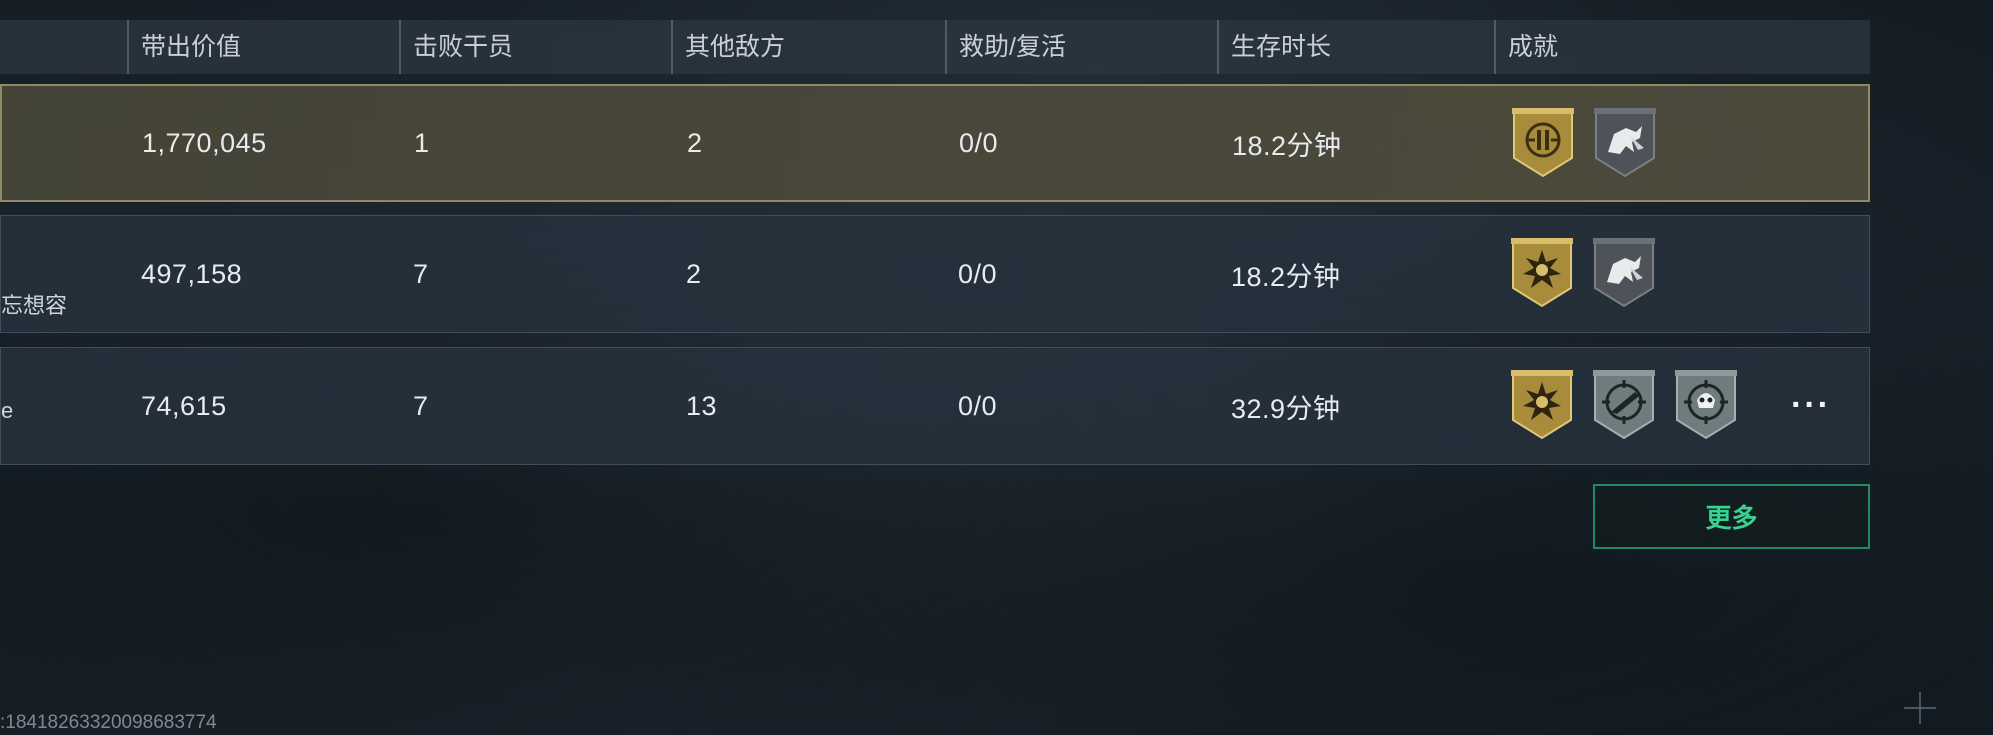 This screenshot has width=1993, height=735. Describe the element at coordinates (184, 405) in the screenshot. I see `cell-value: 74,615` at that location.